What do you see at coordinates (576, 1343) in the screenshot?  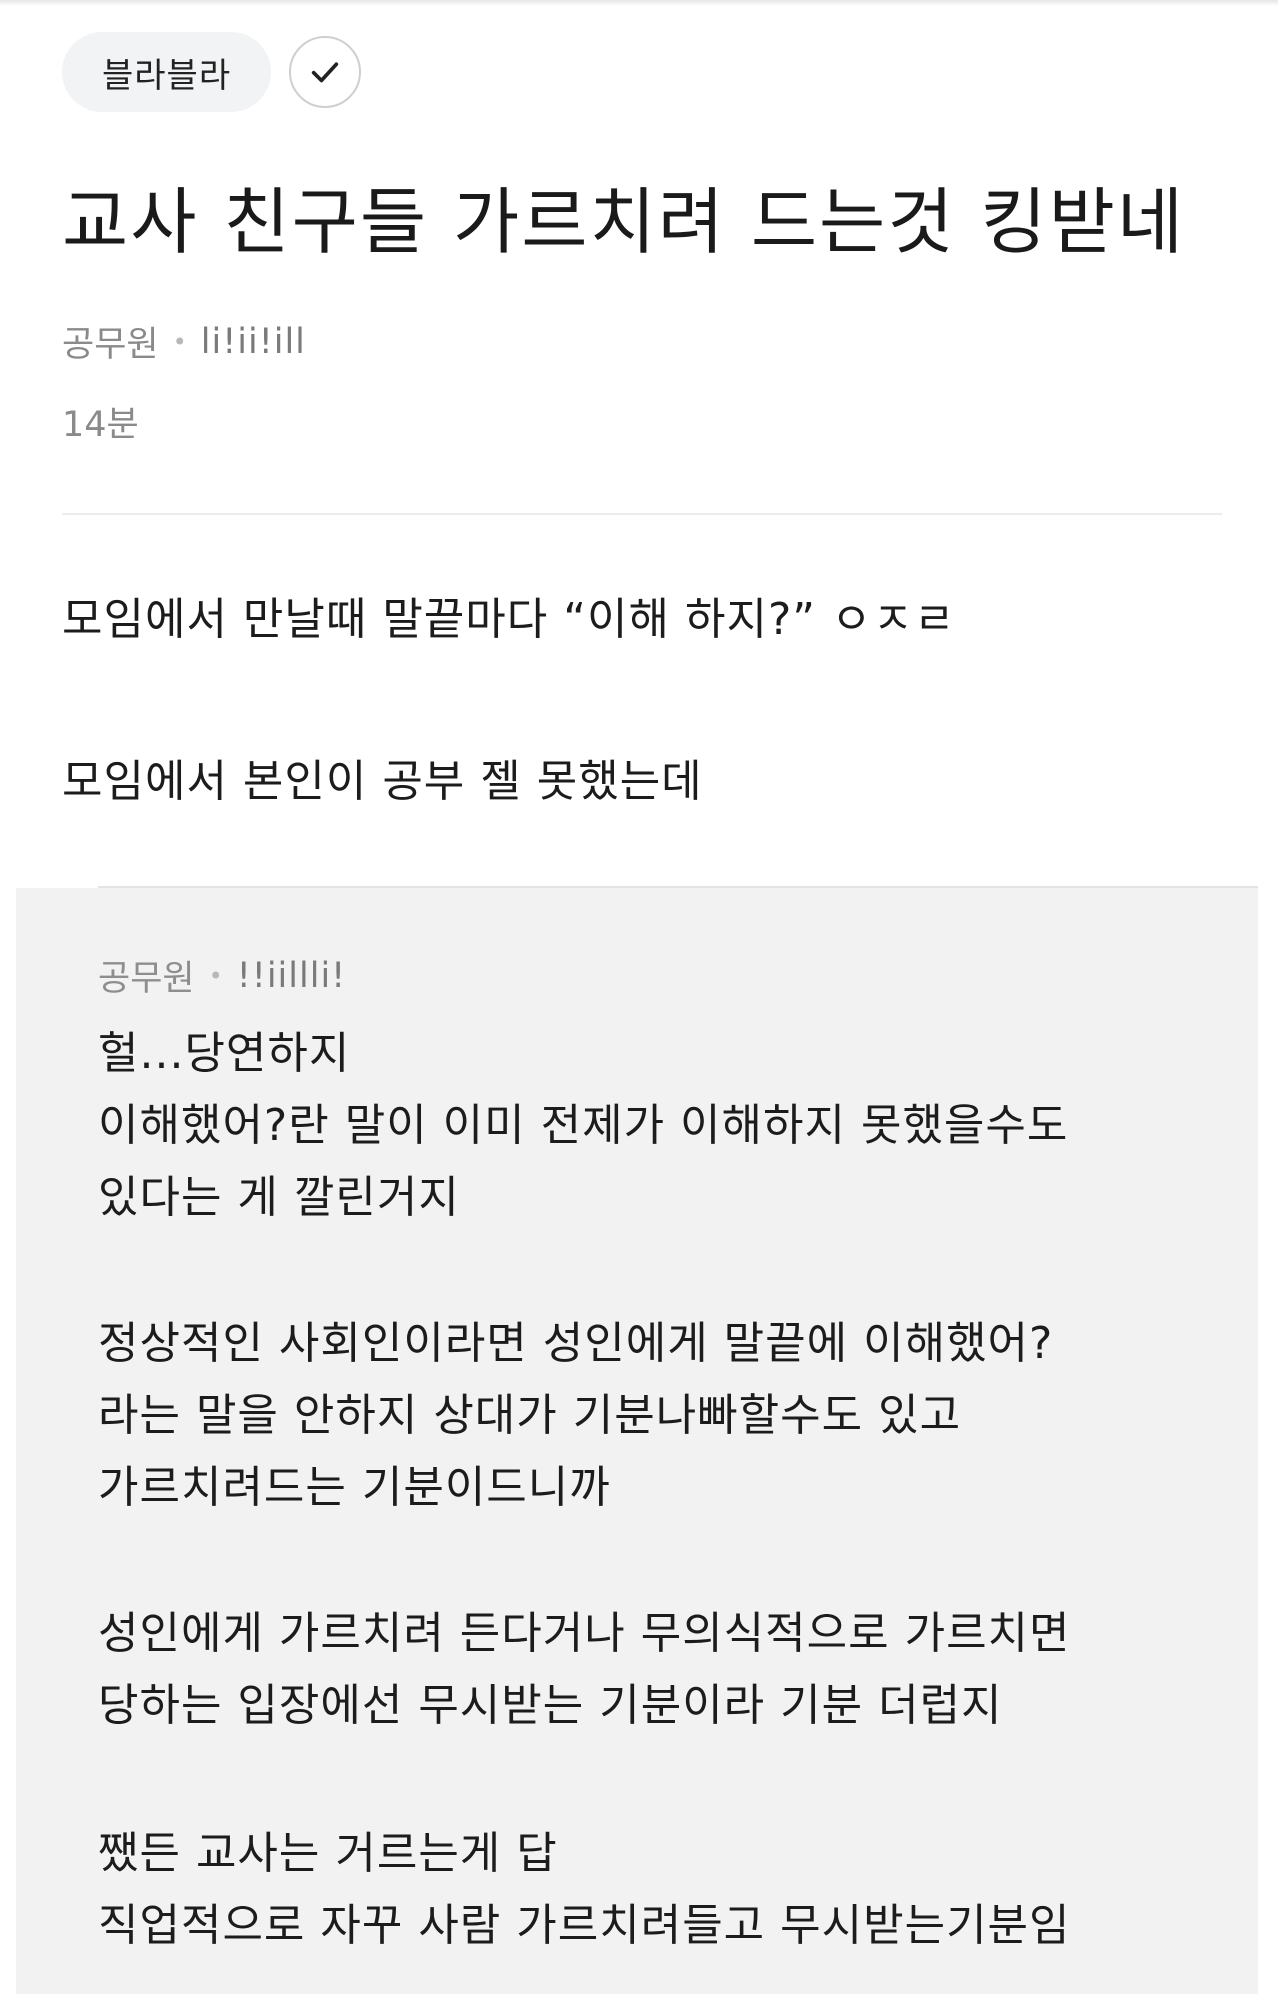 I see `comment-line: 정상적인 사회인이라면 성인에게 말끝에 이해했어?` at bounding box center [576, 1343].